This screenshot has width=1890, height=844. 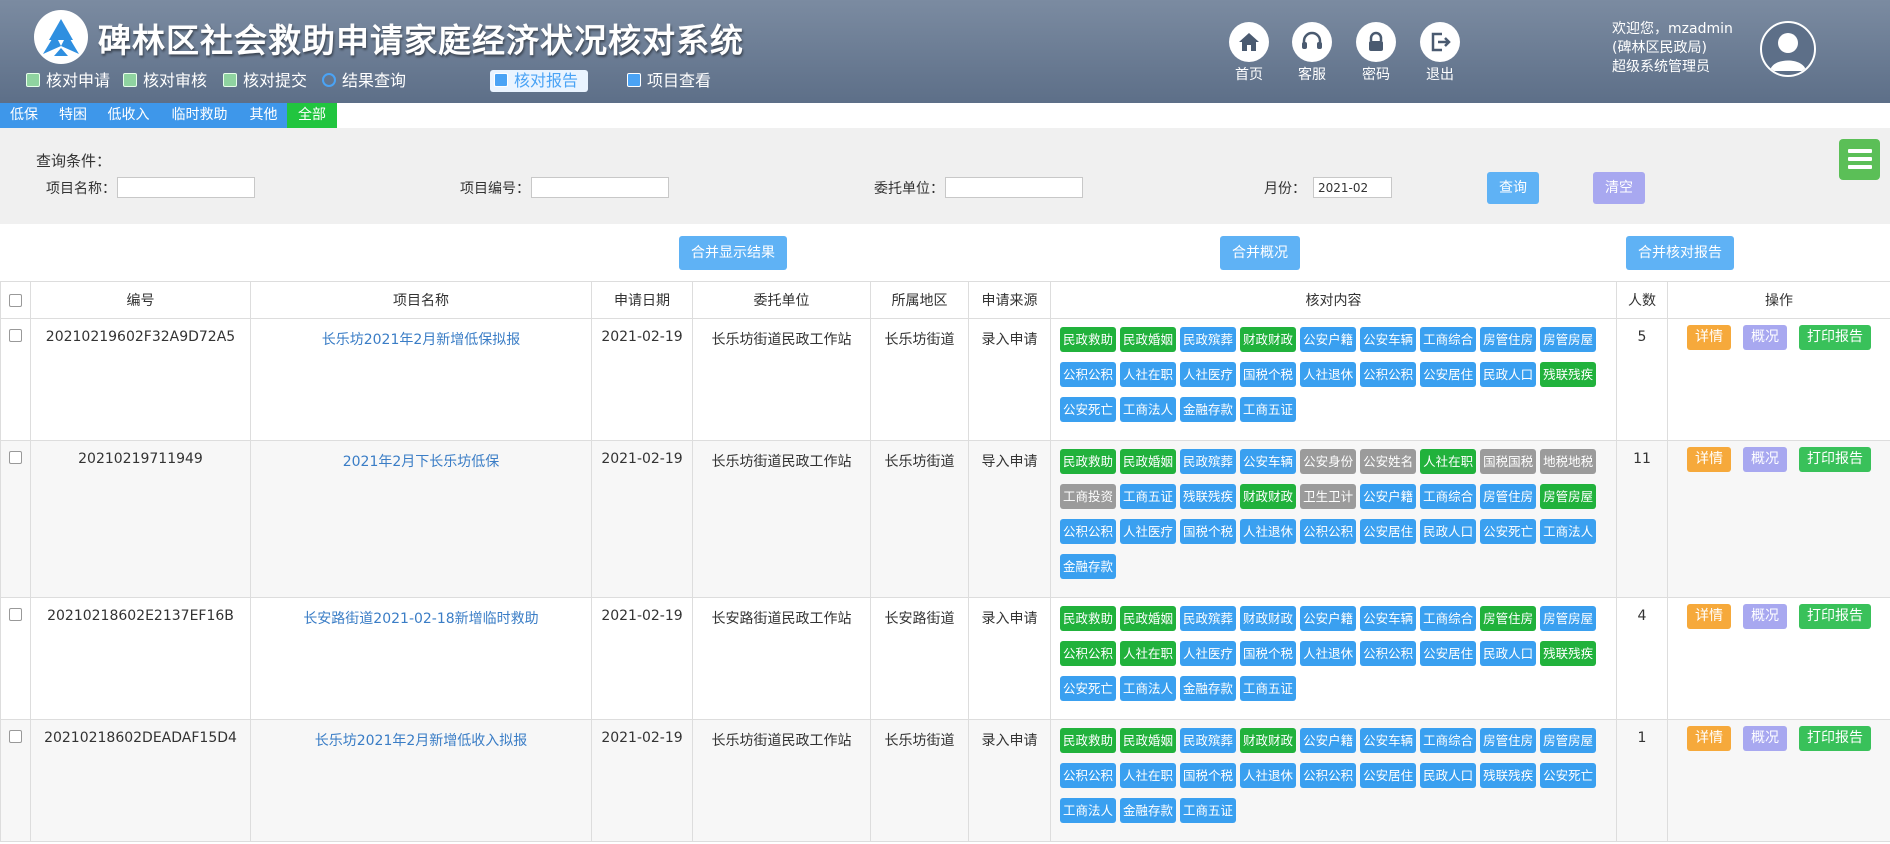 I want to click on merge-overview-button: 合并概况, so click(x=1260, y=253).